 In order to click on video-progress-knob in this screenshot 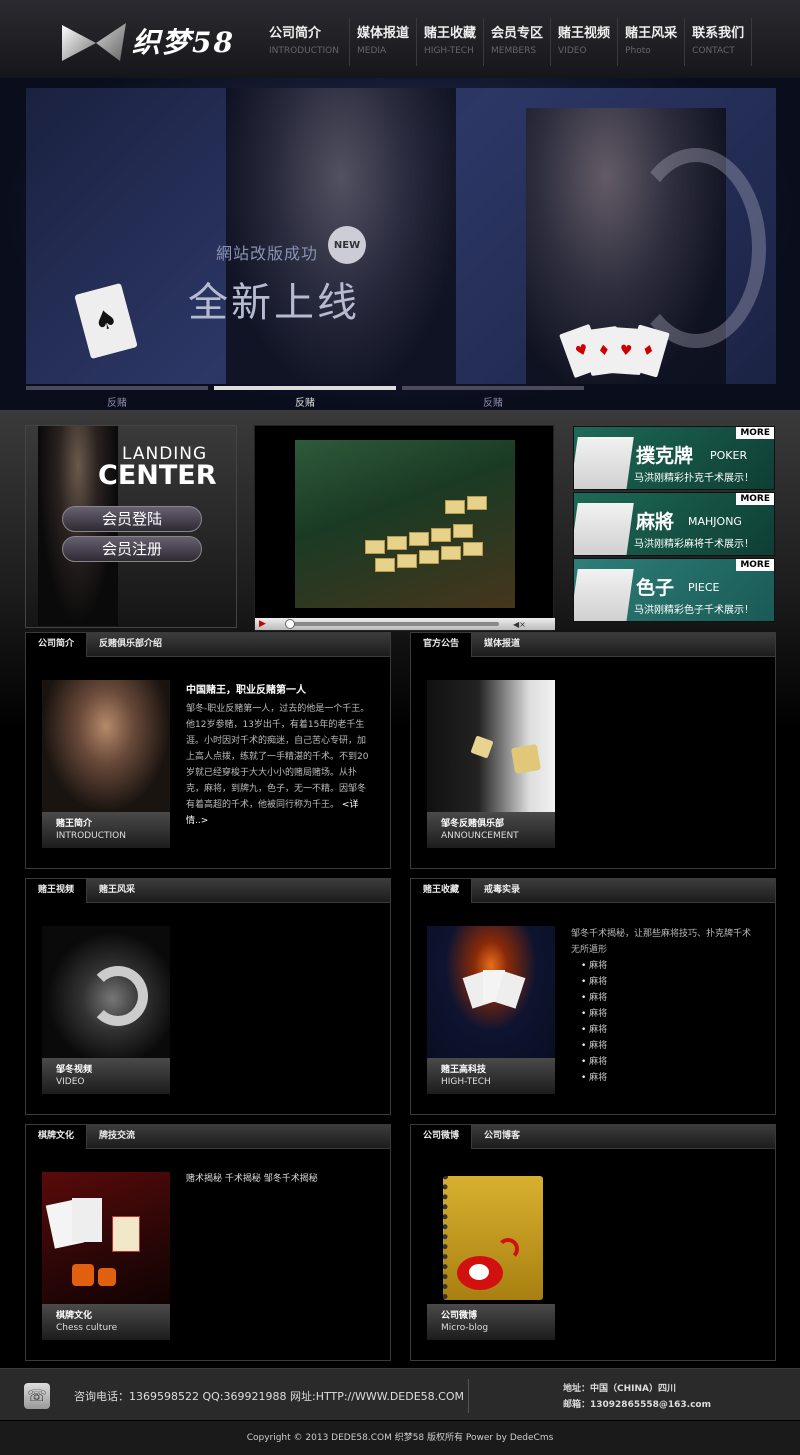, I will do `click(290, 624)`.